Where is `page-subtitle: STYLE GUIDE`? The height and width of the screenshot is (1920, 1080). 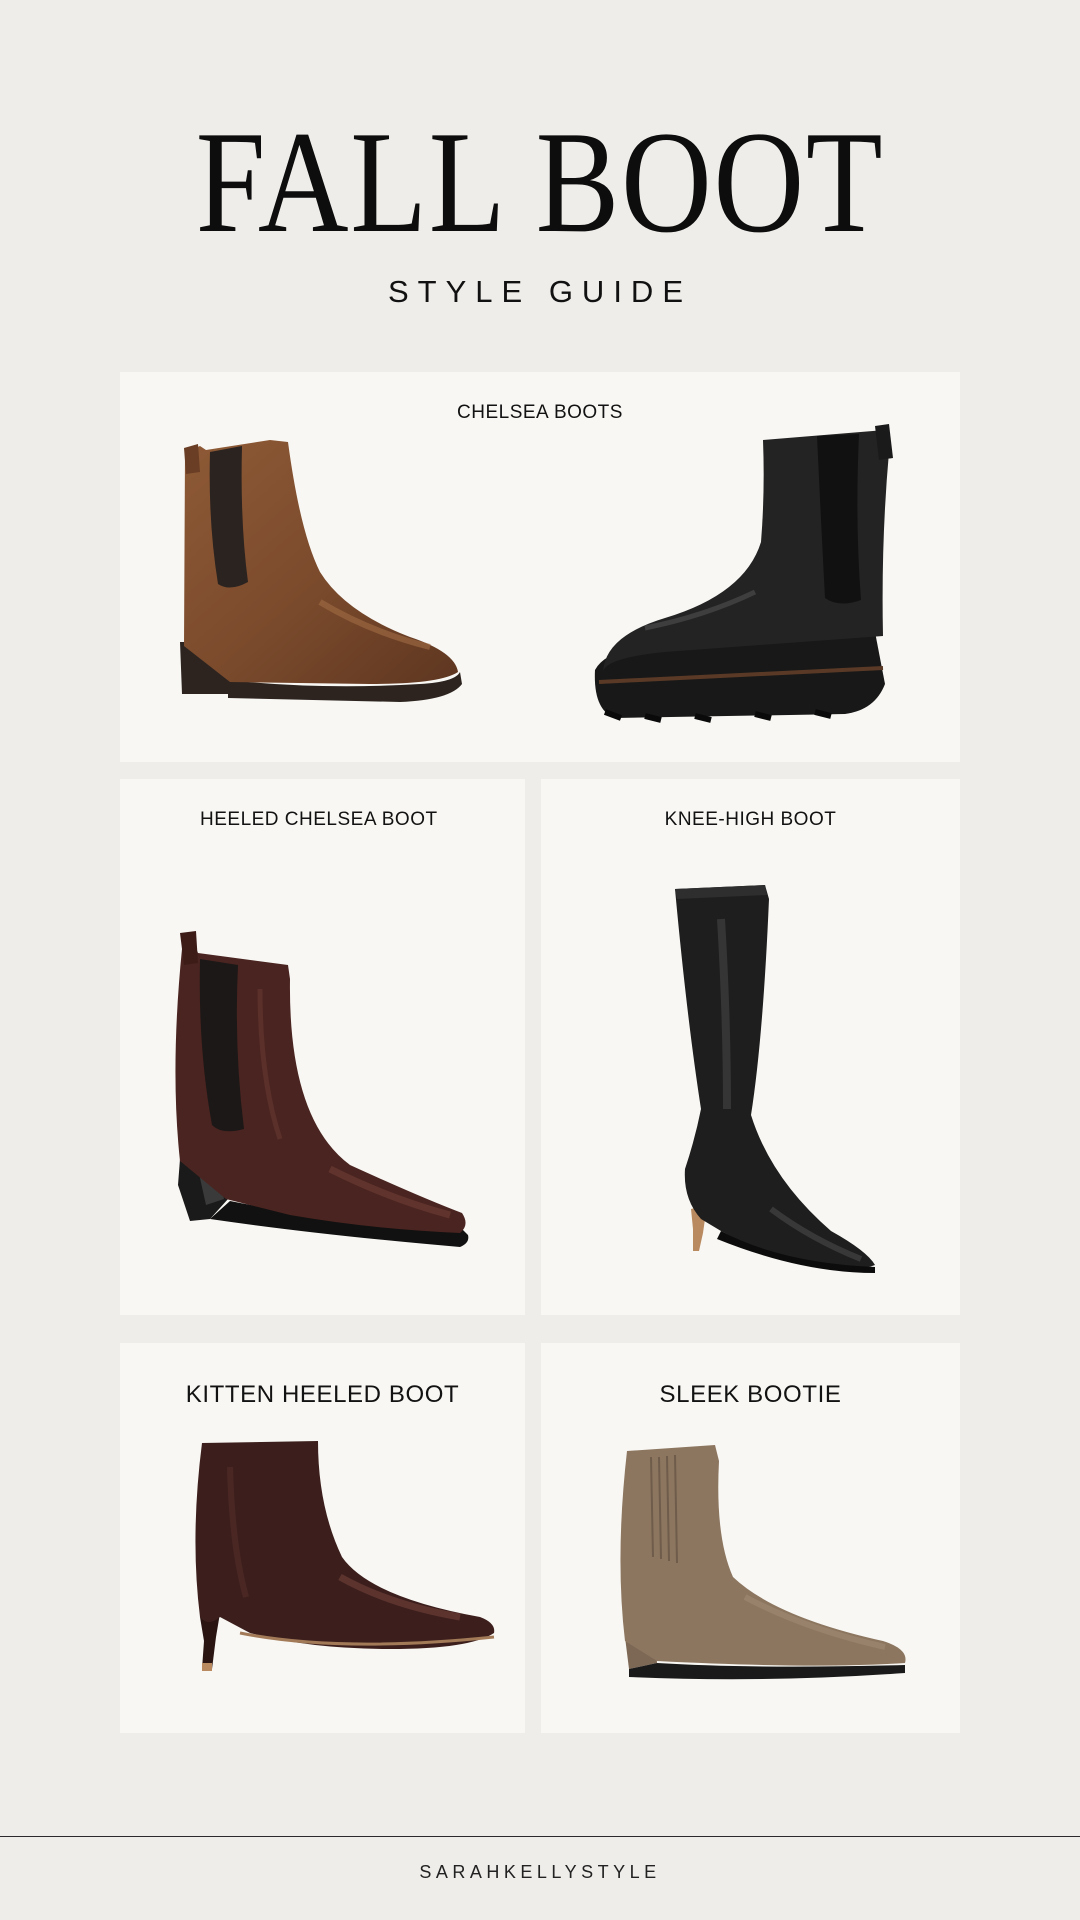 page-subtitle: STYLE GUIDE is located at coordinates (540, 291).